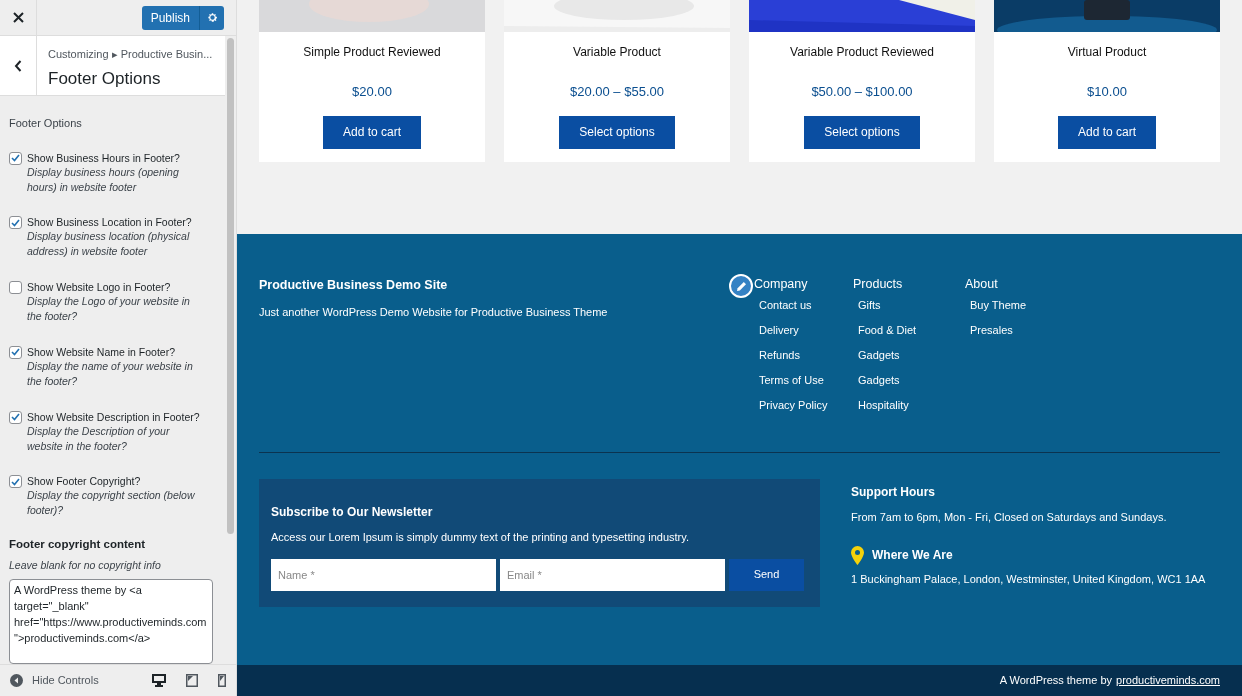 The width and height of the screenshot is (1242, 696). Describe the element at coordinates (352, 512) in the screenshot. I see `newsletter-title: Subscribe to Our Newsletter` at that location.